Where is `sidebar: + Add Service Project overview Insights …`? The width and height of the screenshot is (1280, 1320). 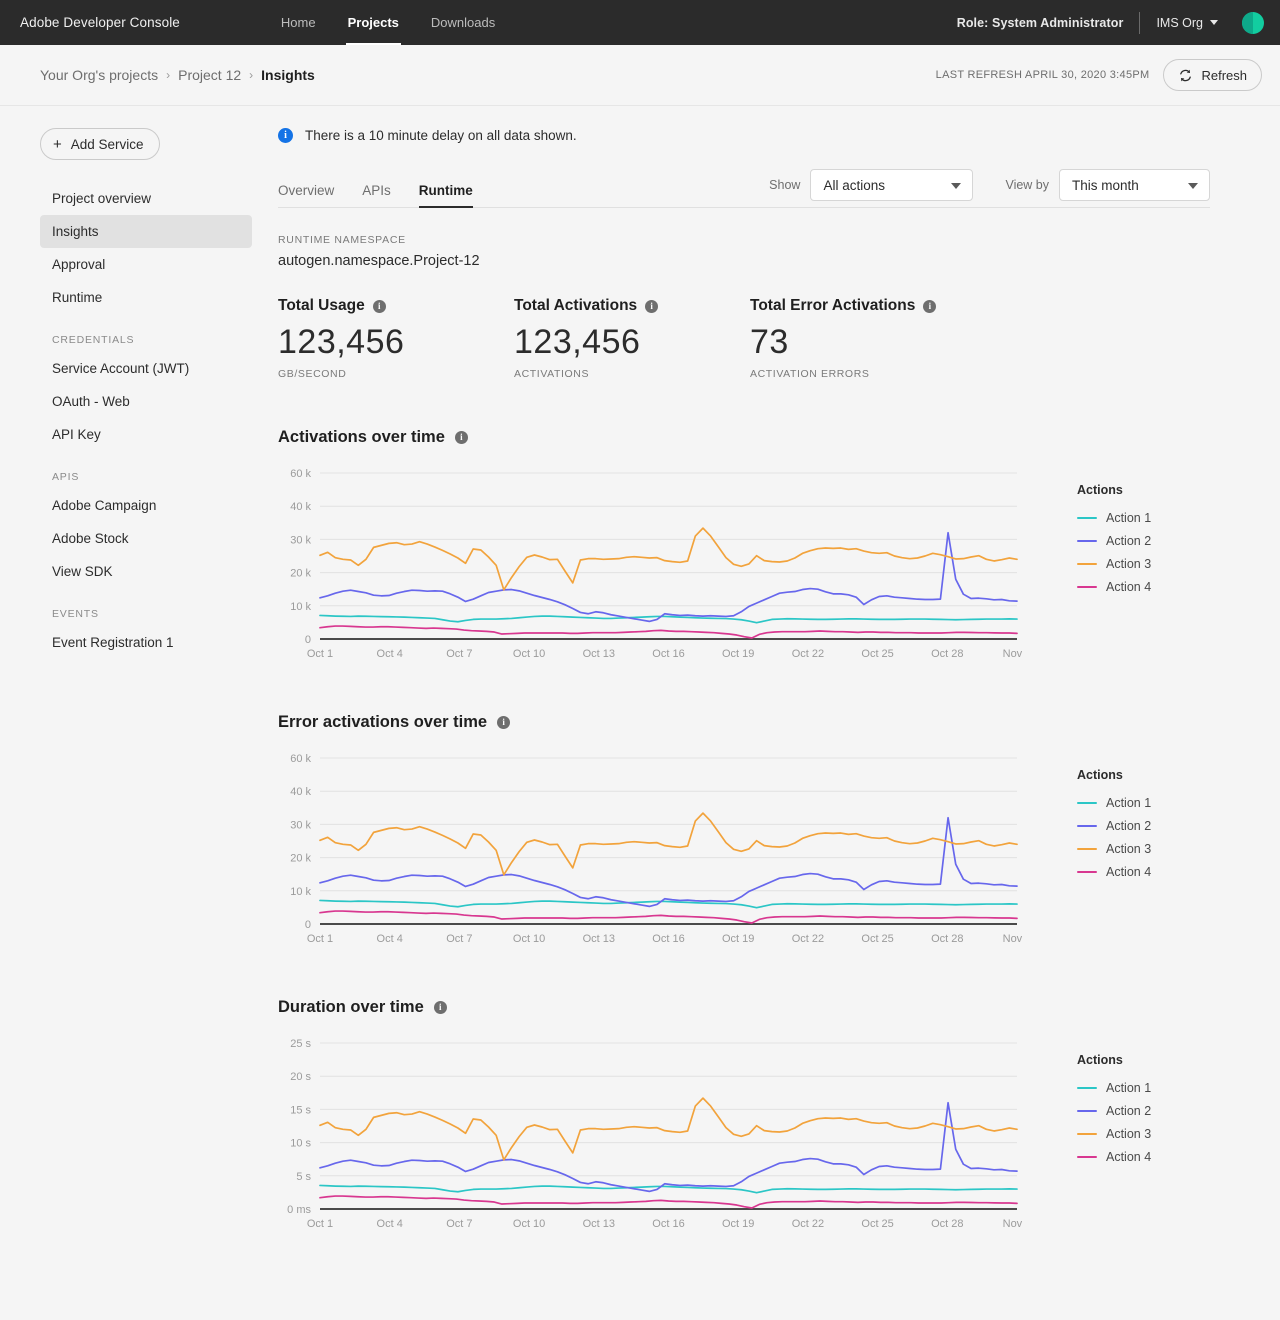
sidebar: + Add Service Project overview Insights … is located at coordinates (135, 382).